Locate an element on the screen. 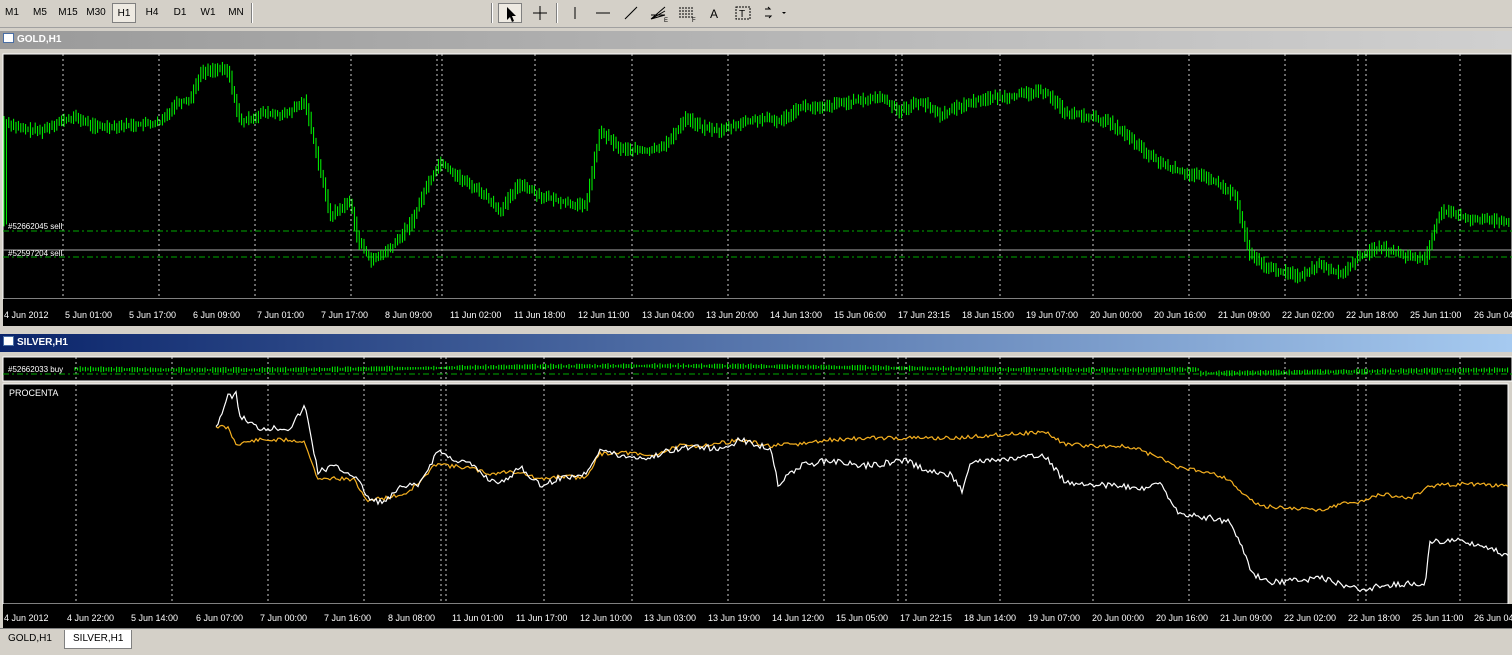  time-label: 5 Jun 14:00 is located at coordinates (154, 618).